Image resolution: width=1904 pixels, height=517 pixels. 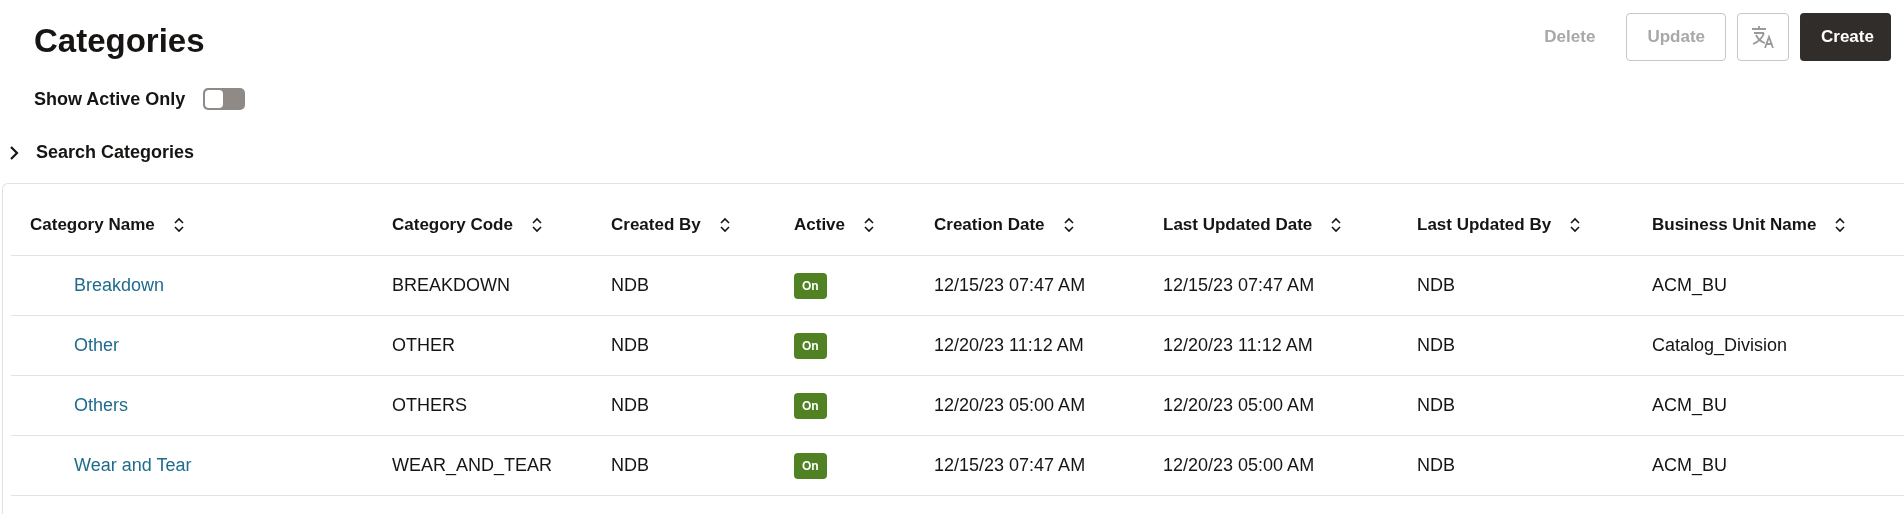 What do you see at coordinates (1845, 37) in the screenshot?
I see `create-button: Create` at bounding box center [1845, 37].